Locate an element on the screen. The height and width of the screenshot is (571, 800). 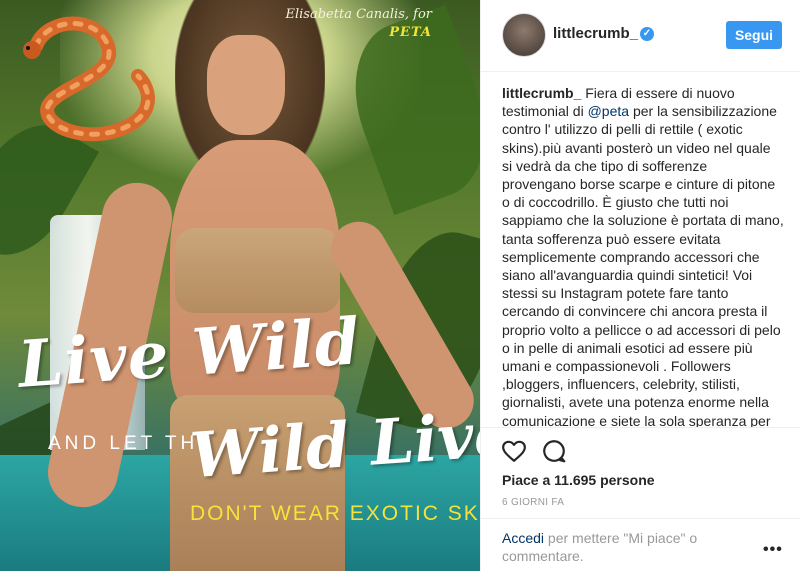
follow-button: Segui is located at coordinates (754, 35).